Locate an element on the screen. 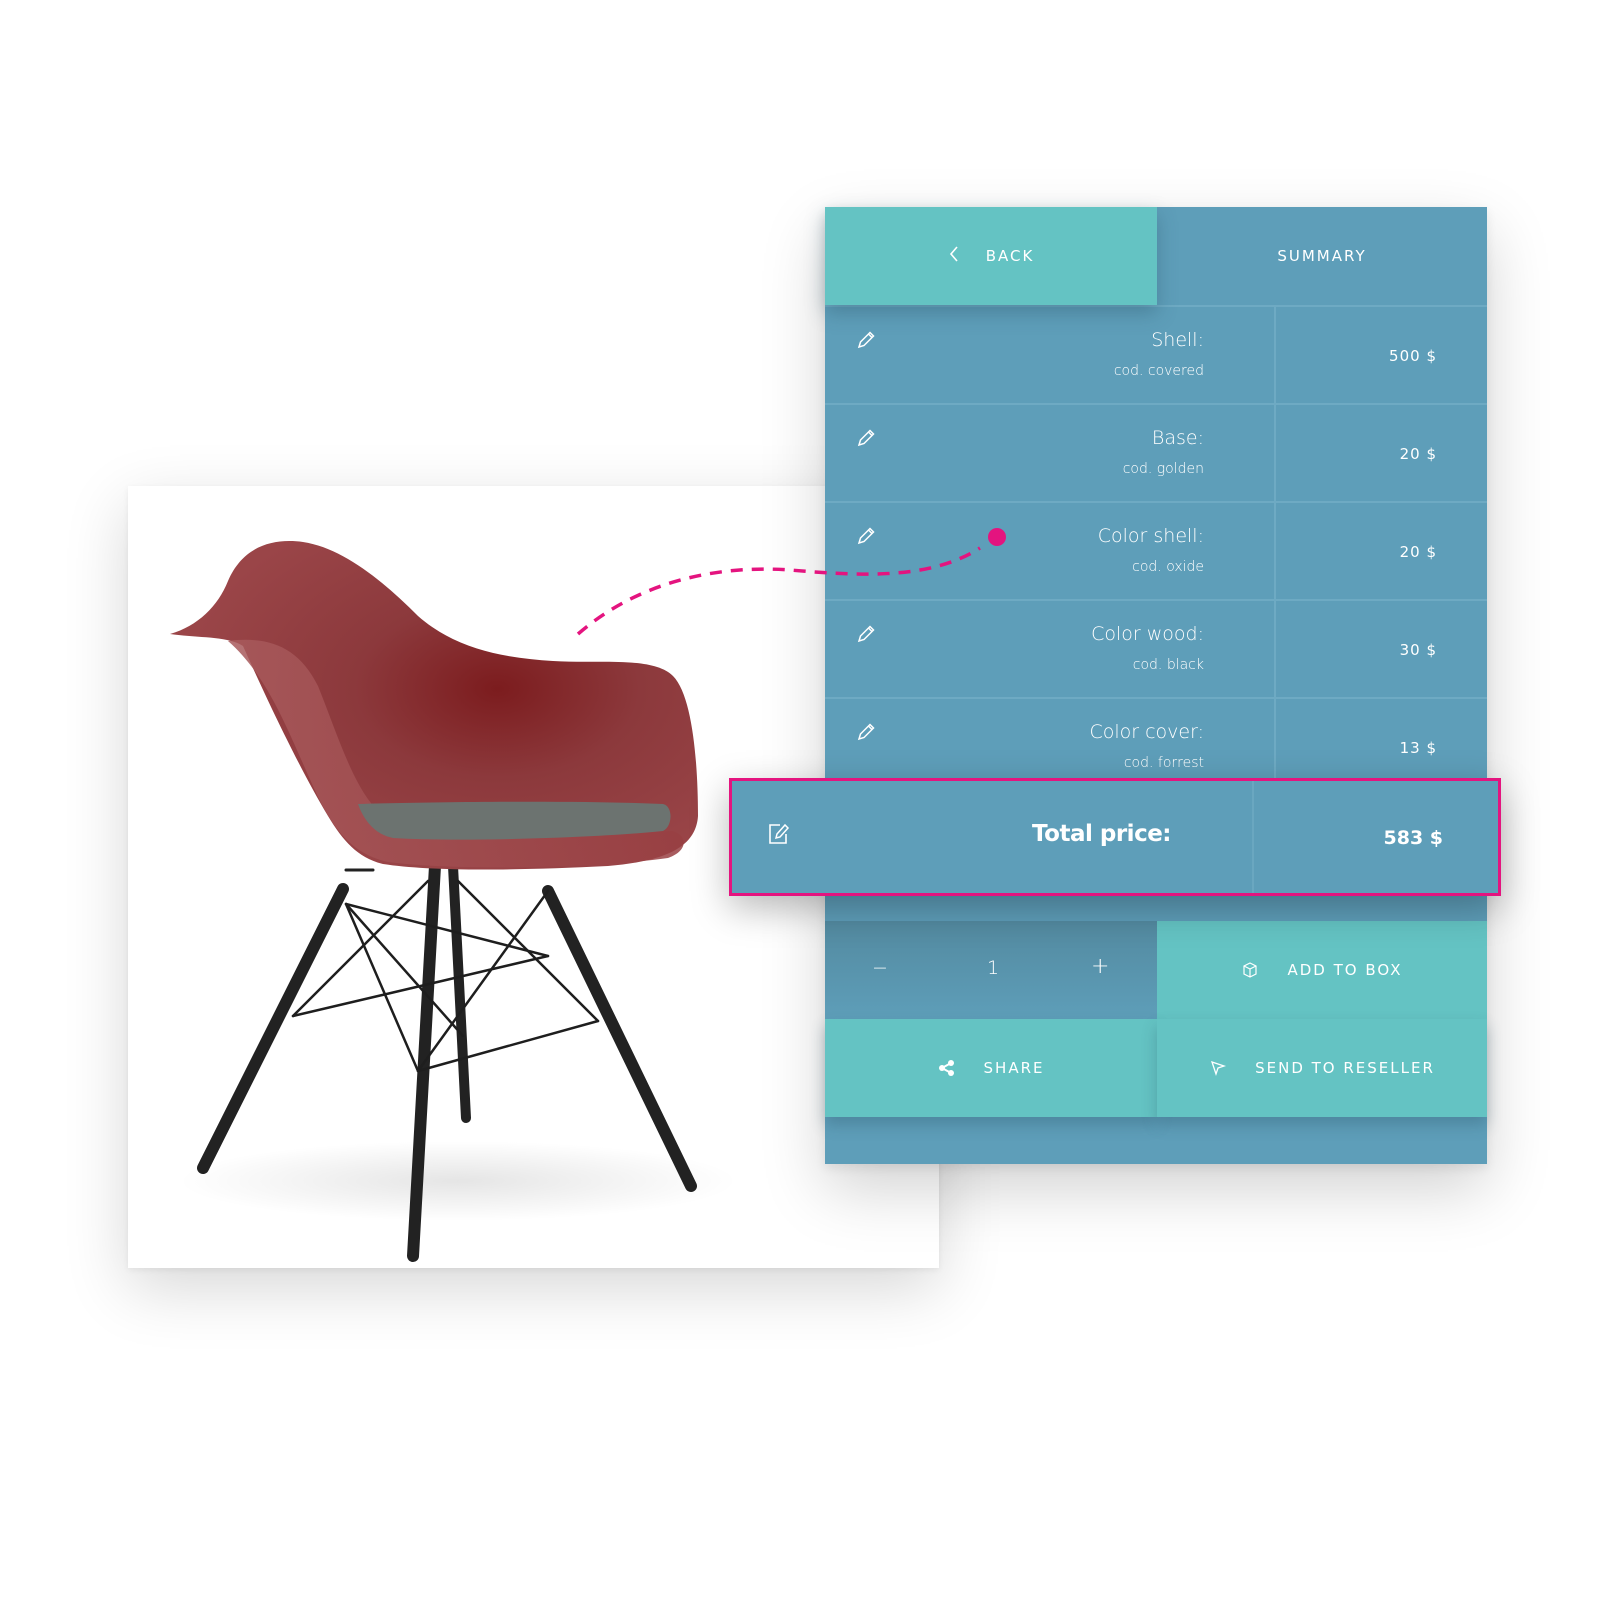 The width and height of the screenshot is (1600, 1600). item-price: 13 $ is located at coordinates (1418, 748).